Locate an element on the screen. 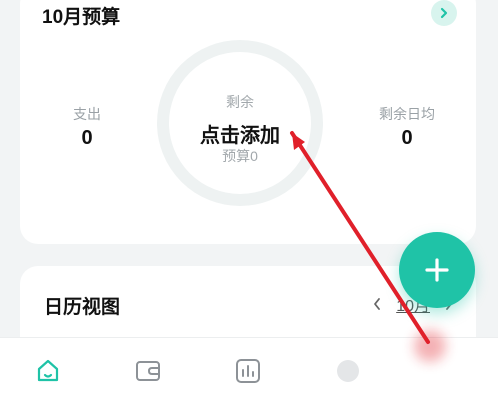 This screenshot has width=498, height=400. nav-home is located at coordinates (48, 371).